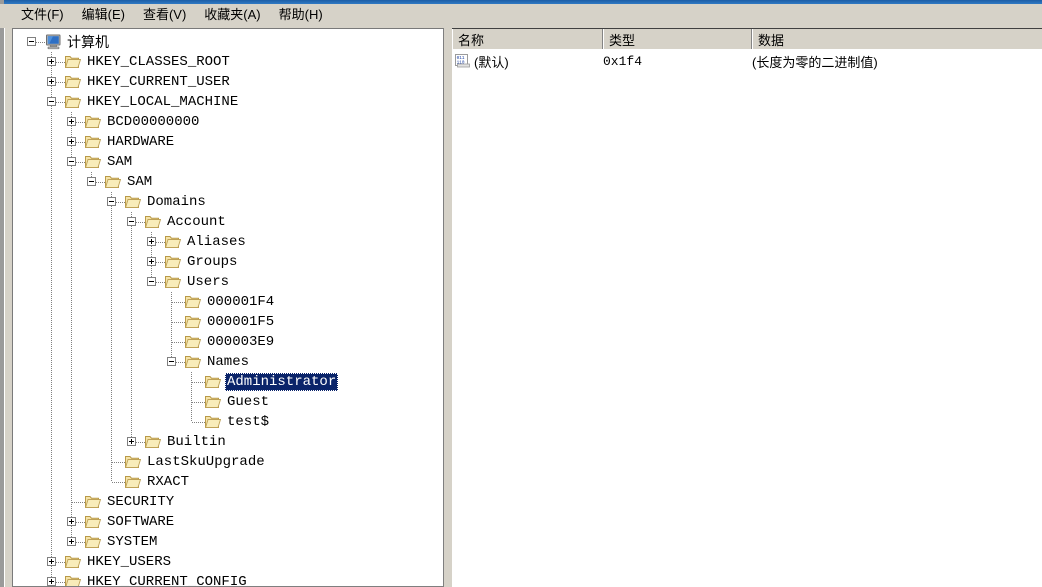 The image size is (1042, 587). I want to click on tree-node-label: LastSkuUpgrade, so click(206, 462).